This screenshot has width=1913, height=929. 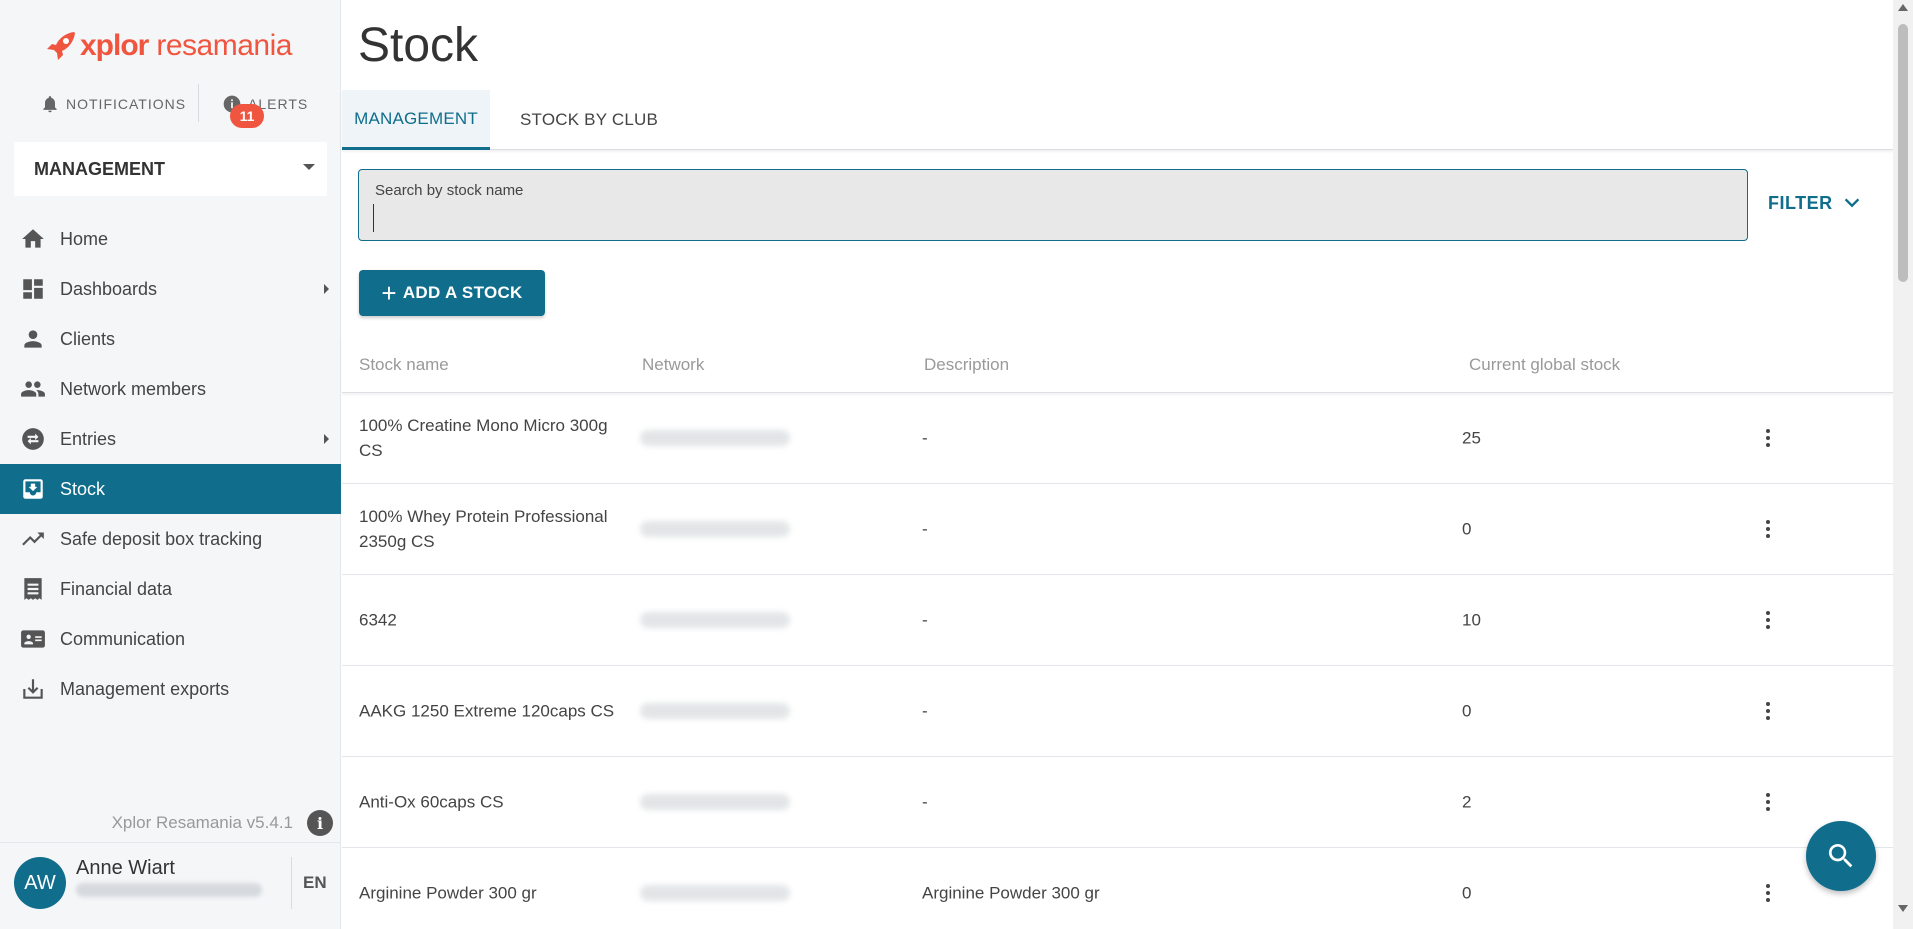 What do you see at coordinates (109, 288) in the screenshot?
I see `sidebar-item-label: Dashboards` at bounding box center [109, 288].